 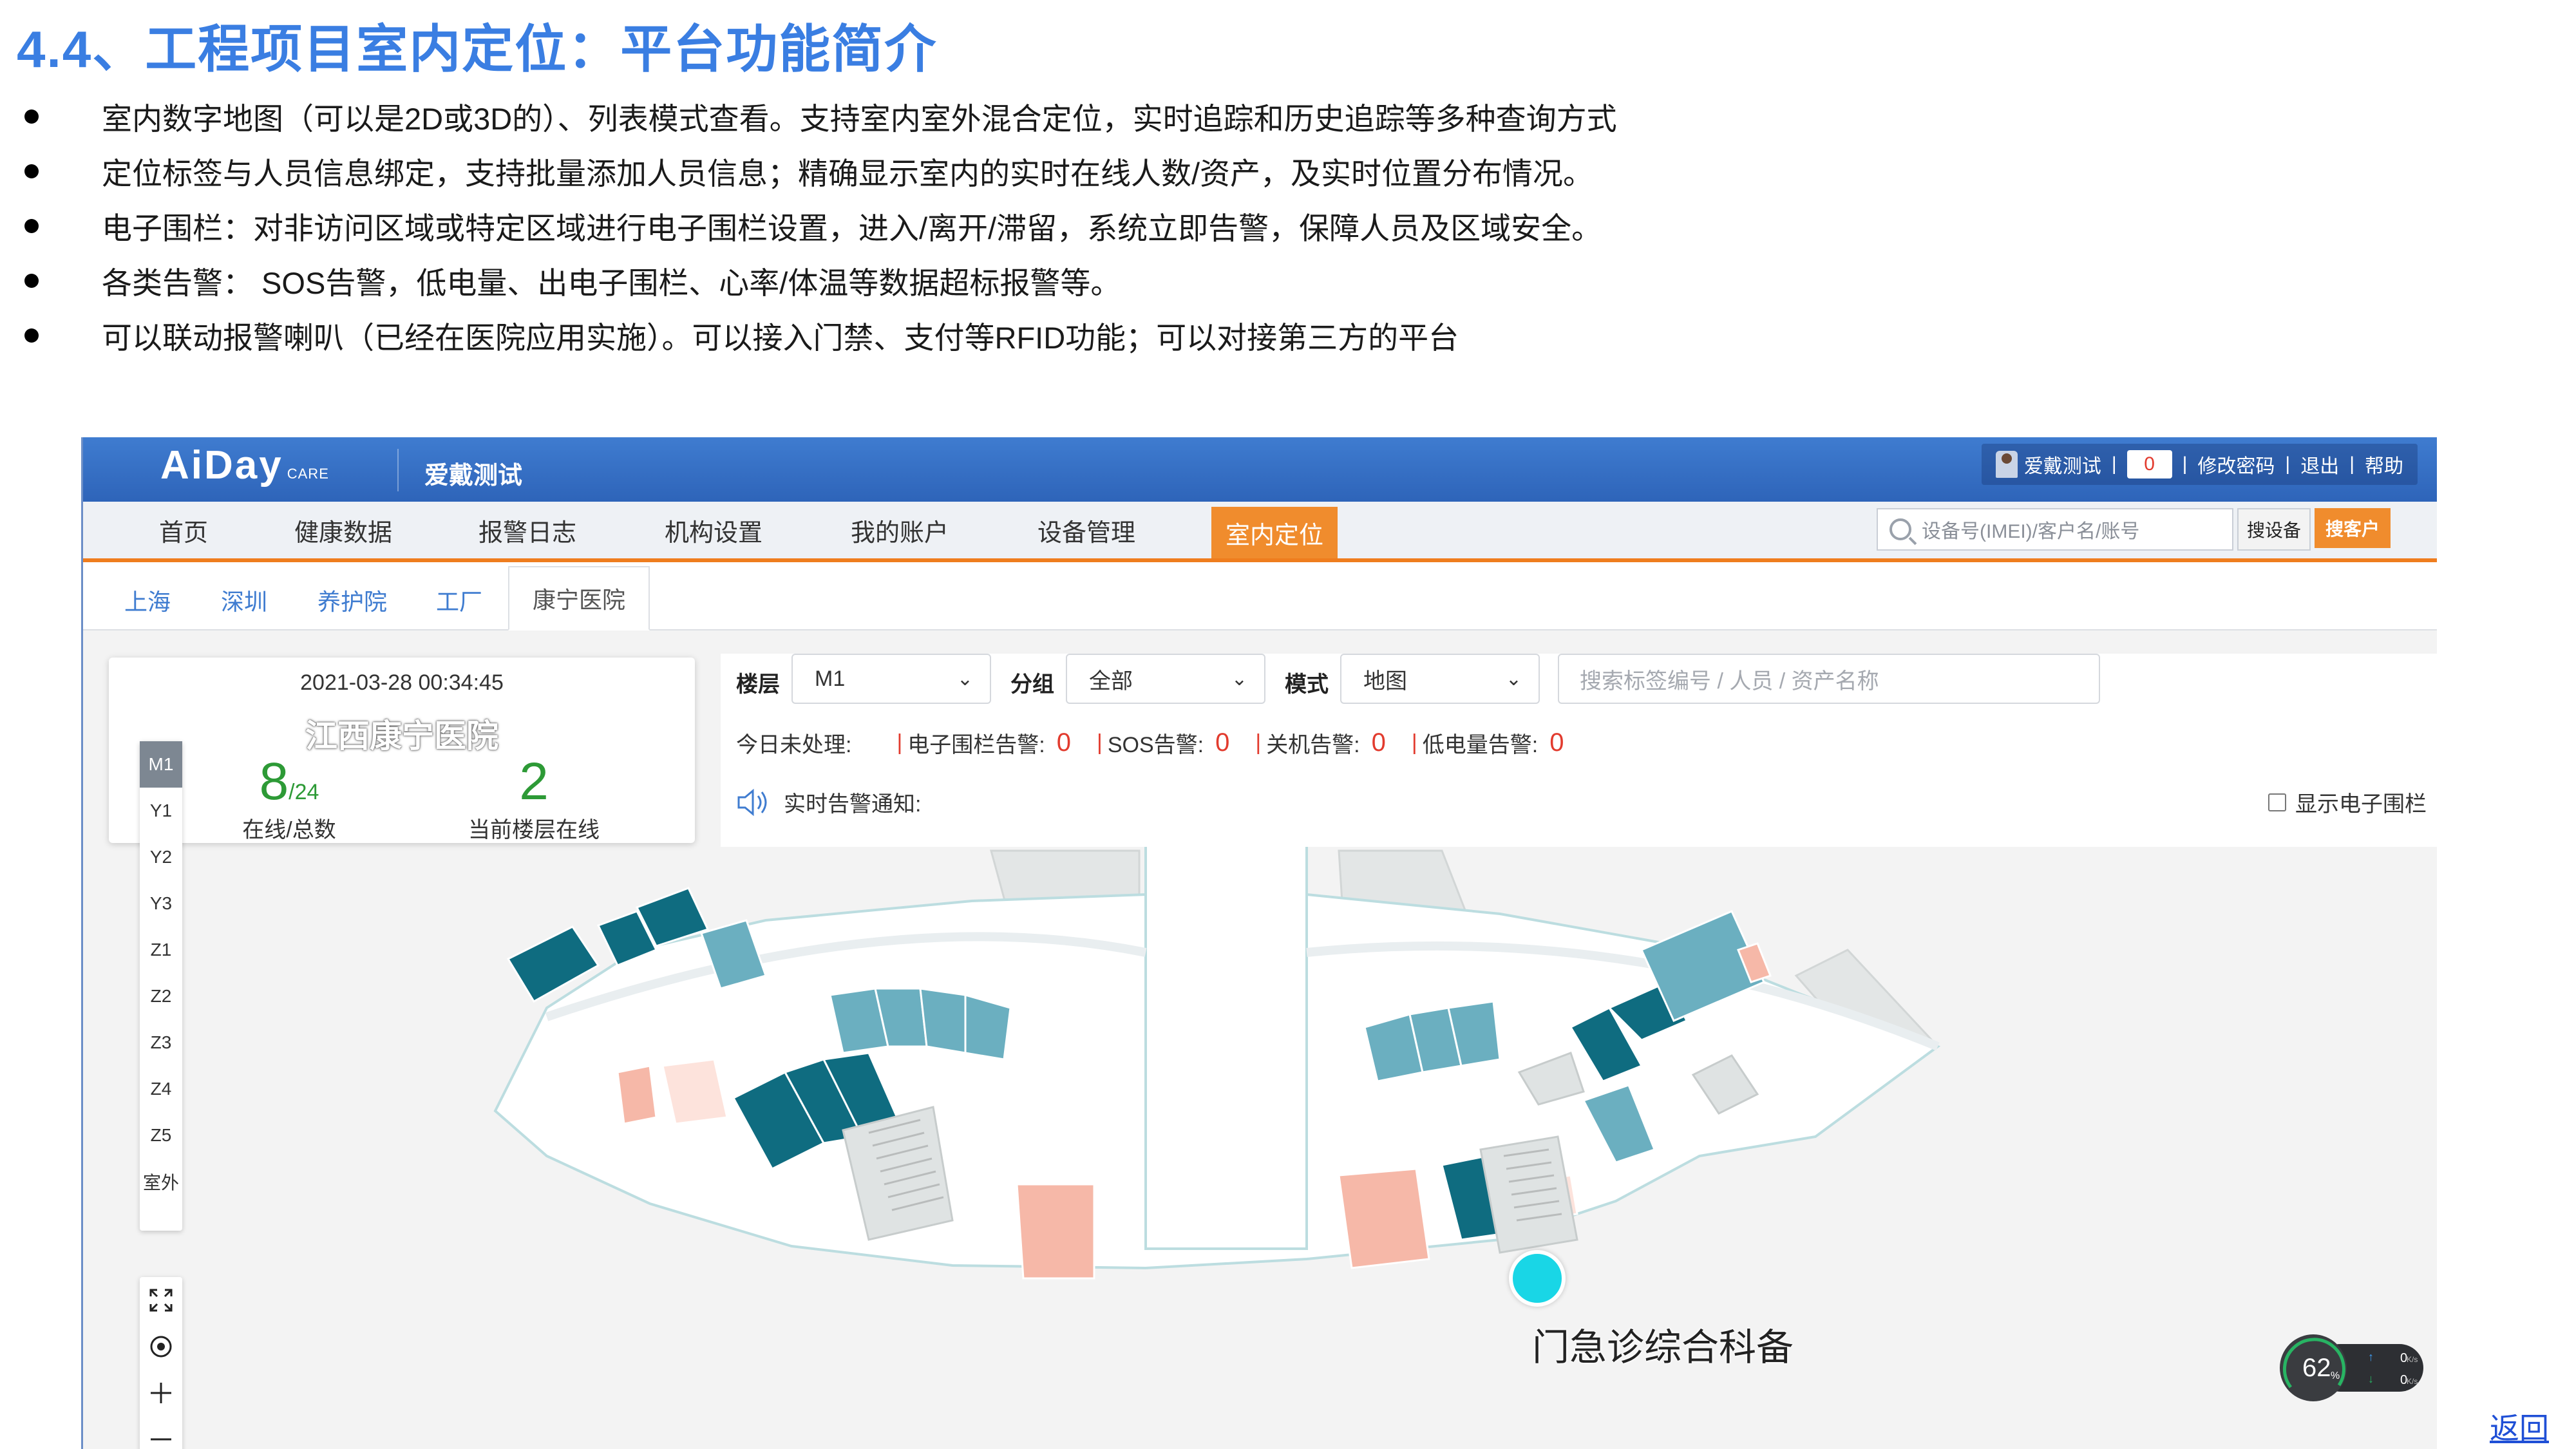 I want to click on floor-z3: Z3, so click(x=161, y=1042).